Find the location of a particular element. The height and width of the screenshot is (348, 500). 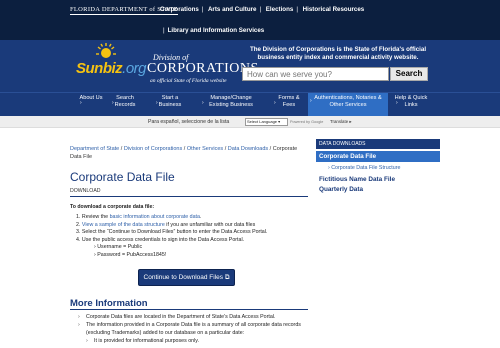

sidebar-item-corporate-data-file: Corporate Data File is located at coordinates (378, 156).